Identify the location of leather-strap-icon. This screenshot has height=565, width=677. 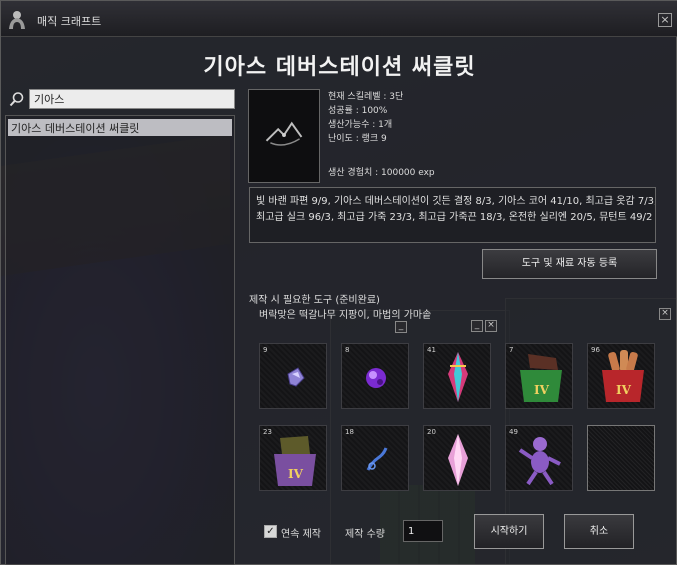
(377, 459).